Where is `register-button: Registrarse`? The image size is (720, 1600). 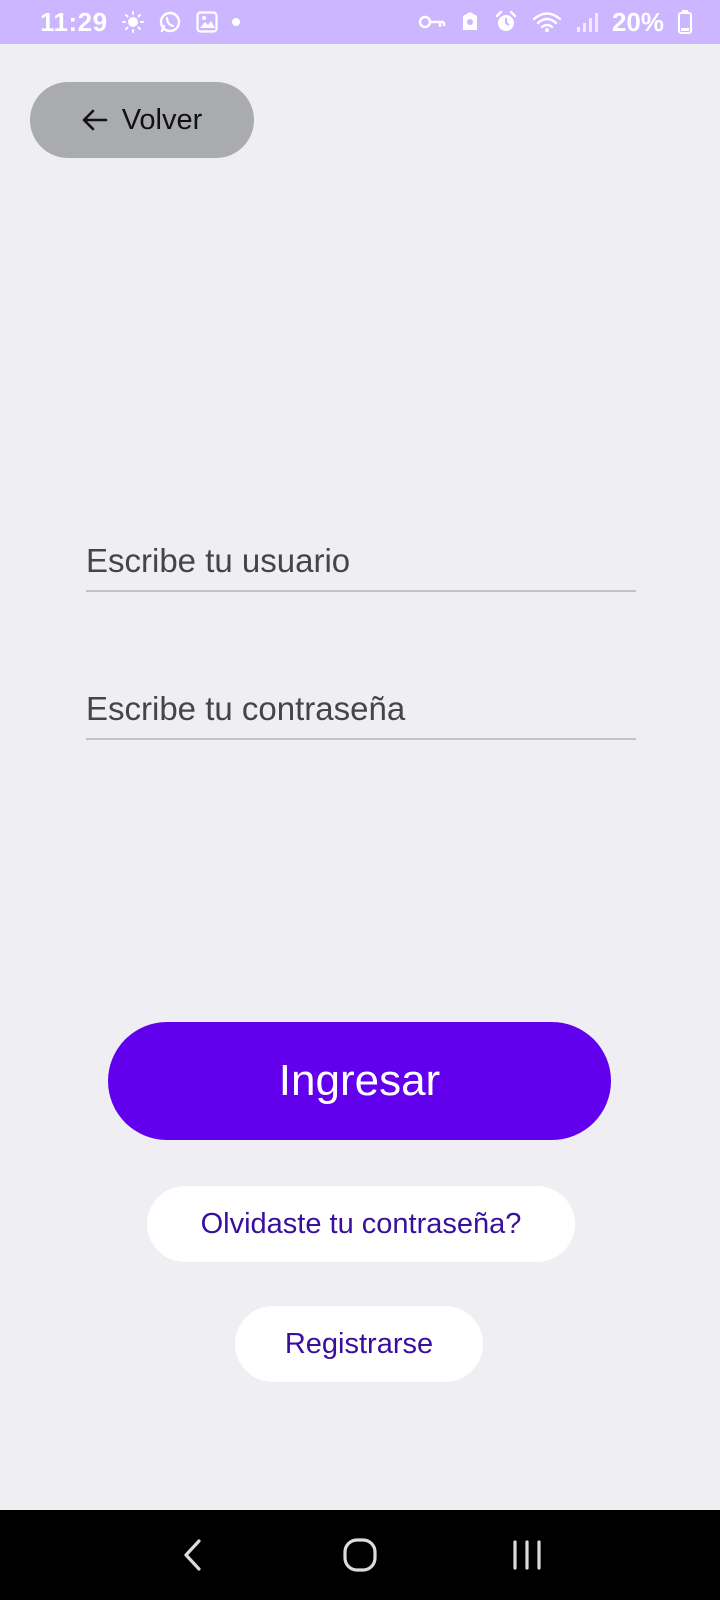
register-button: Registrarse is located at coordinates (359, 1344).